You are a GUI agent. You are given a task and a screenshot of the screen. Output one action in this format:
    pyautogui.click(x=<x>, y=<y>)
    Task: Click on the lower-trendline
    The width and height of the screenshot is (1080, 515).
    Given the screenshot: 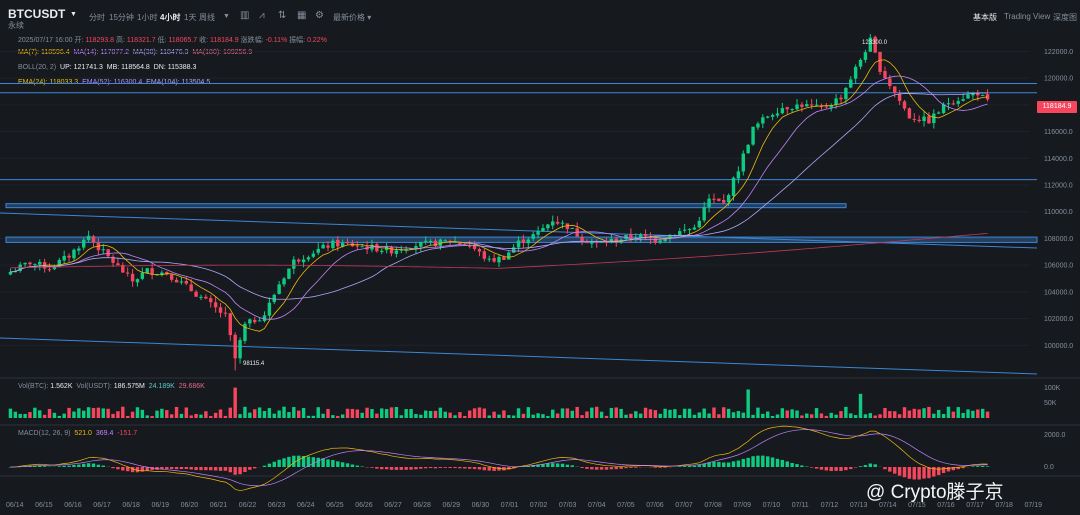 What is the action you would take?
    pyautogui.click(x=519, y=356)
    